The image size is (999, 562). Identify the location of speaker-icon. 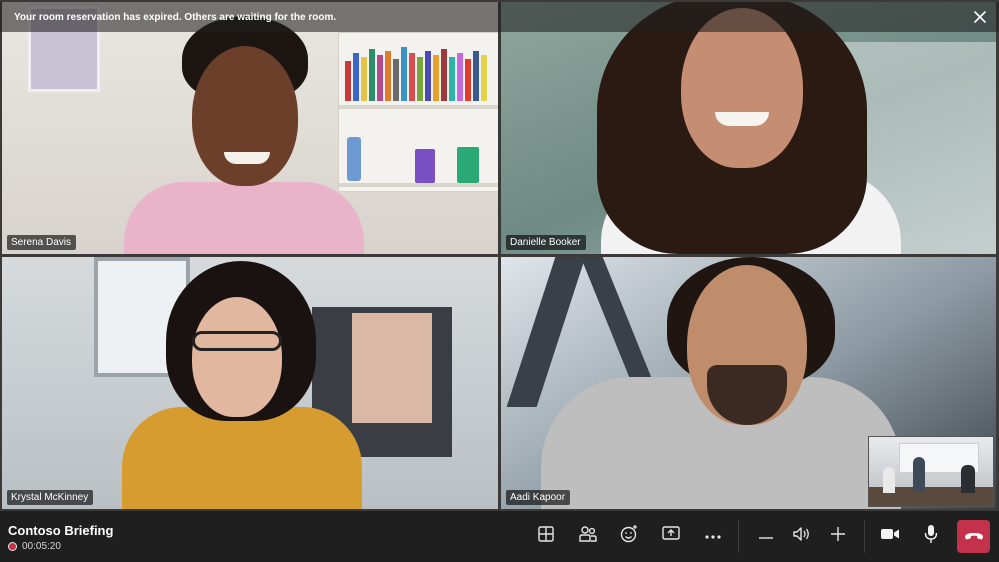
(801, 536).